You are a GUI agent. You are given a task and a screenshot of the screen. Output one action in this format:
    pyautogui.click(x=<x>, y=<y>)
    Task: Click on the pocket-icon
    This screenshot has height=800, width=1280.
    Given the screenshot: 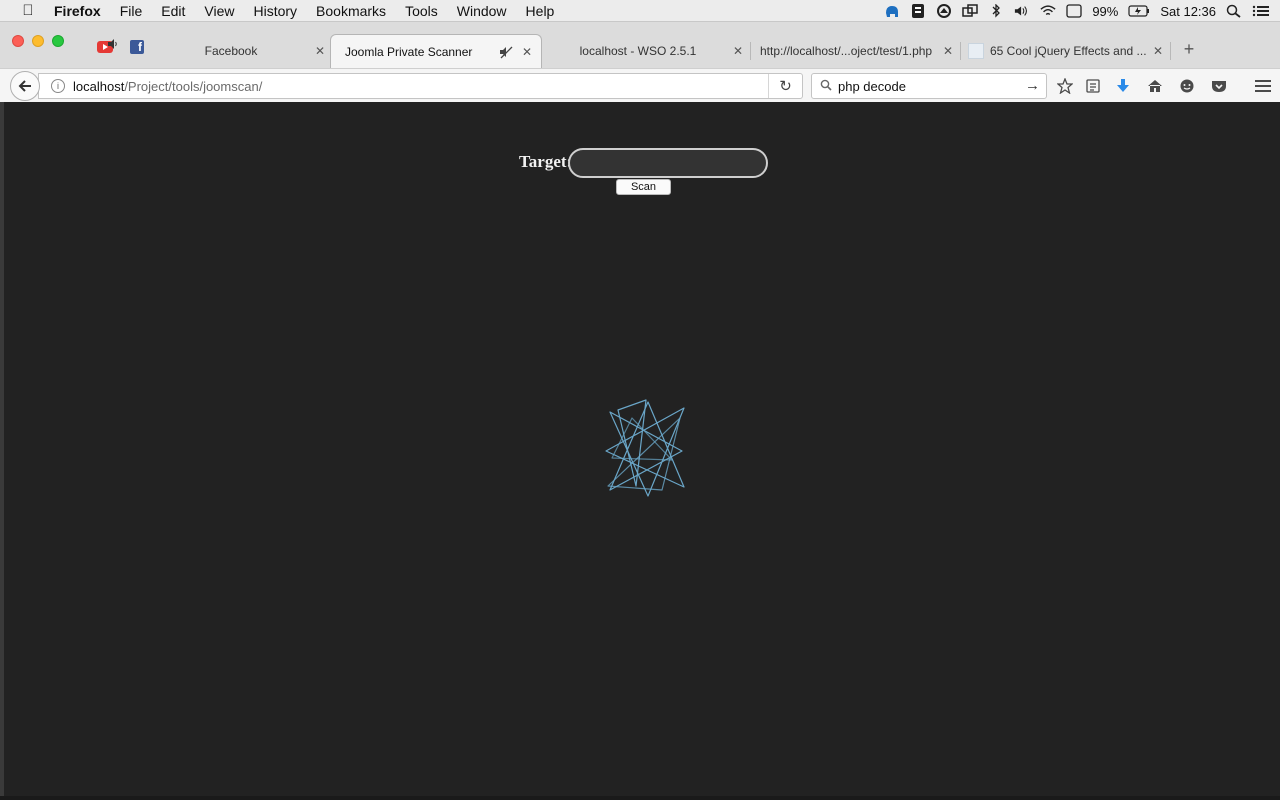 What is the action you would take?
    pyautogui.click(x=1219, y=86)
    